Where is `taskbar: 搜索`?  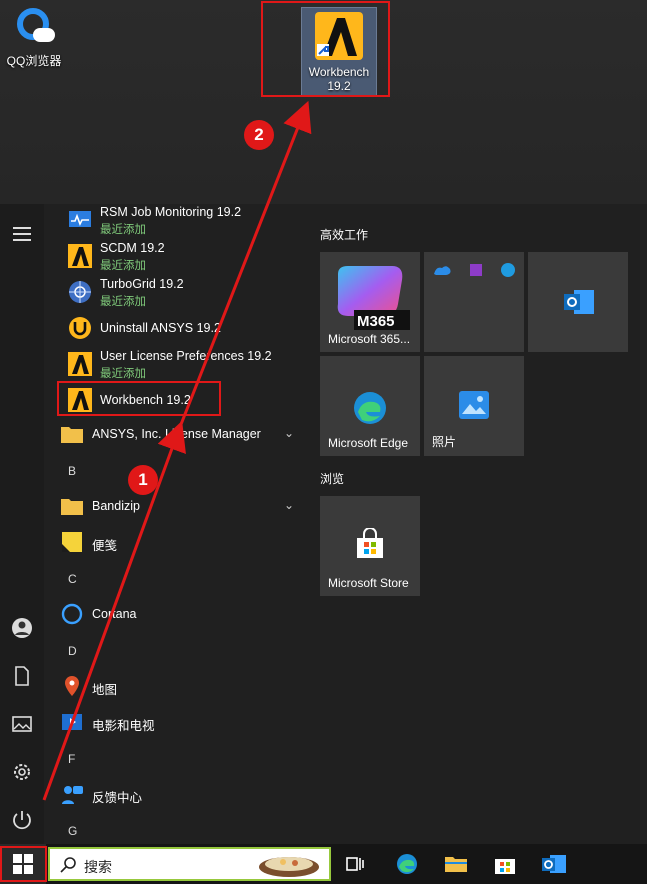 taskbar: 搜索 is located at coordinates (323, 864).